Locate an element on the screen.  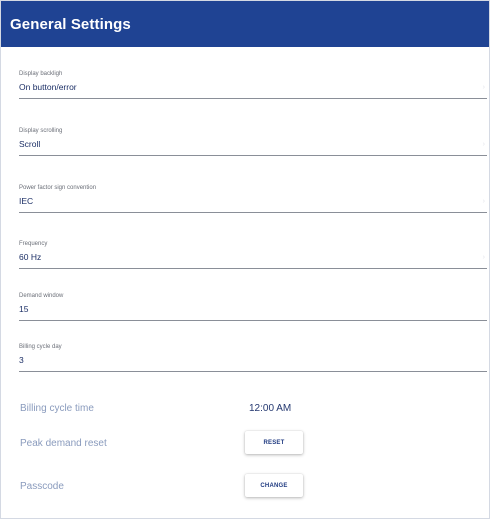
display-scrolling-value: Scroll is located at coordinates (30, 144).